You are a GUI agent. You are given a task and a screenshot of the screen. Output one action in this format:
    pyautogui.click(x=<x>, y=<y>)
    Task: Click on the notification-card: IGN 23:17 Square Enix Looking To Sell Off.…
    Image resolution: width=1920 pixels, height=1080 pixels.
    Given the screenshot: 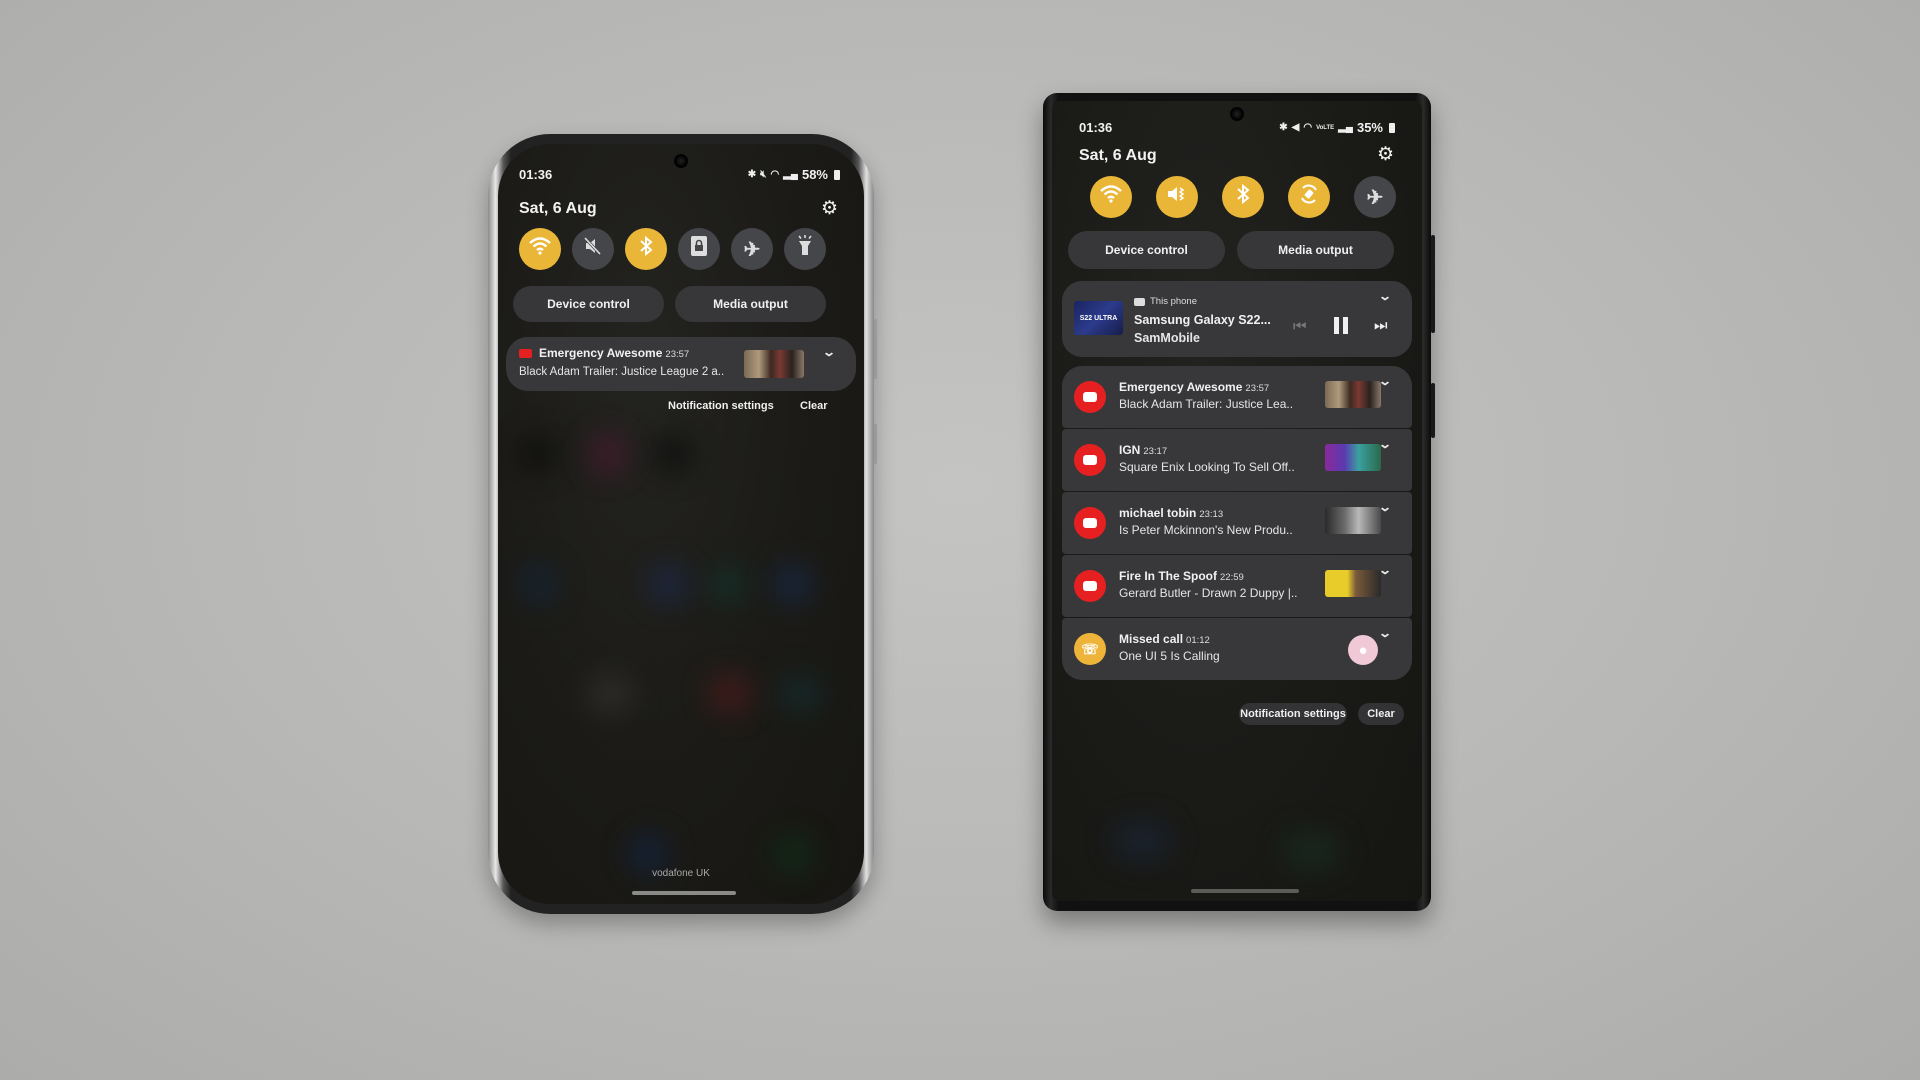 What is the action you would take?
    pyautogui.click(x=1237, y=460)
    